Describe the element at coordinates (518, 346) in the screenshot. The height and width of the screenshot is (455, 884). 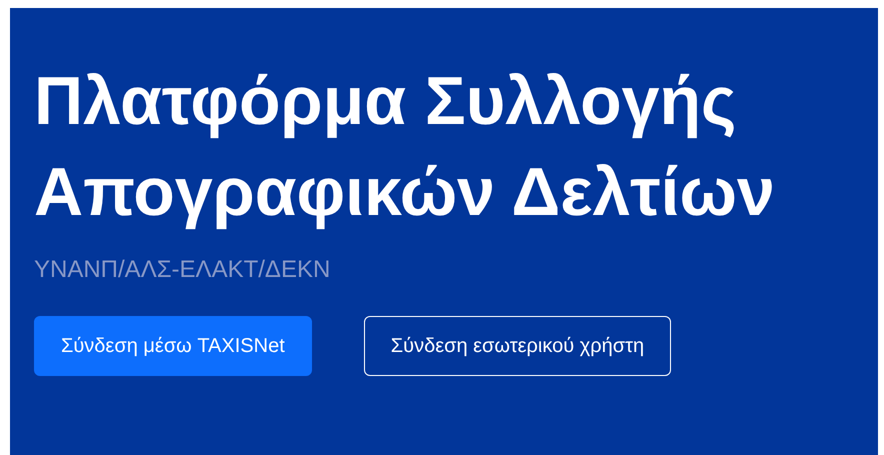
I see `internal-user-login-button: Σύνδεση εσωτερικού χρήστη` at that location.